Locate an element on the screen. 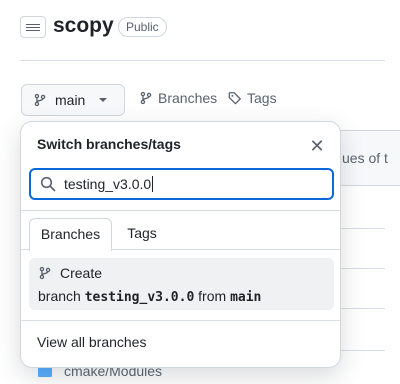 The width and height of the screenshot is (400, 384). commit-message-fragment: ues of t is located at coordinates (365, 158).